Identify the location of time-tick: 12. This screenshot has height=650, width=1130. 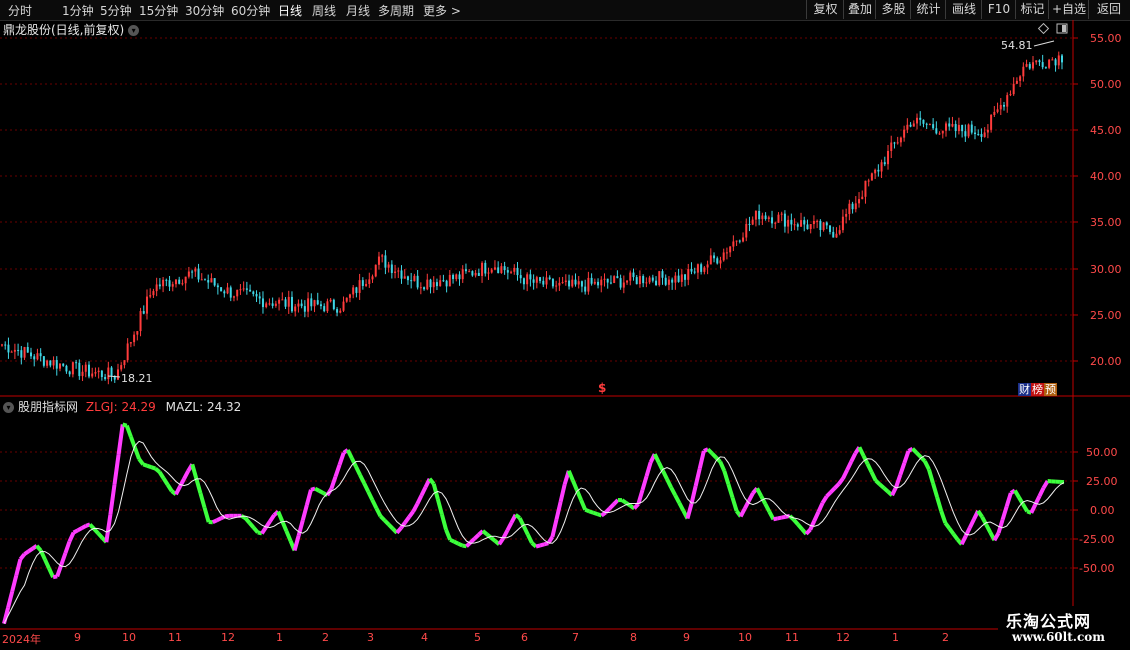
(228, 637).